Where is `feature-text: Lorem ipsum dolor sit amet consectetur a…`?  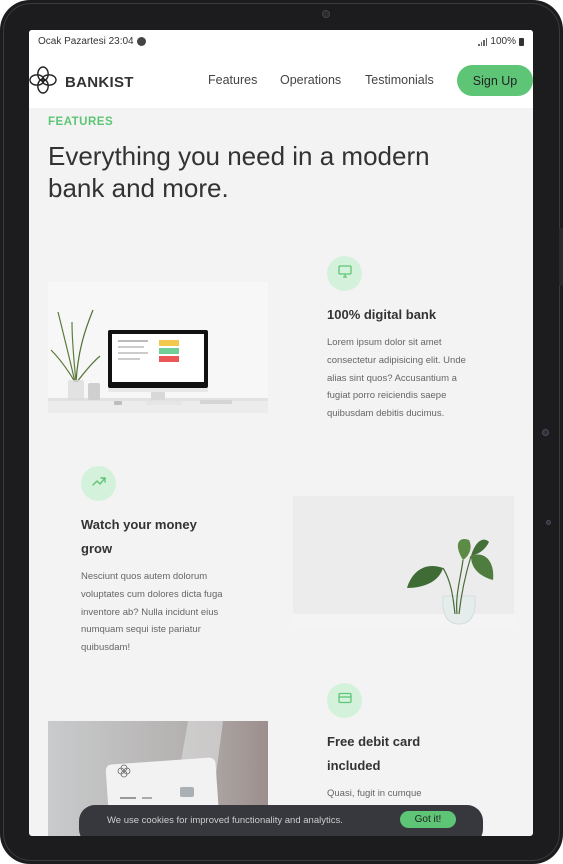 feature-text: Lorem ipsum dolor sit amet consectetur a… is located at coordinates (396, 378).